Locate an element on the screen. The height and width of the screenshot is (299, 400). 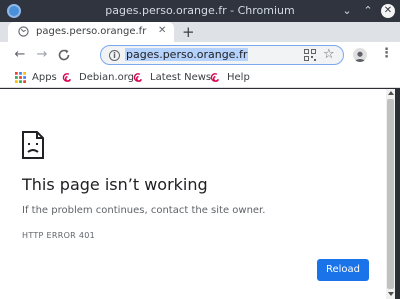
tab-close-icon: ✕ is located at coordinates (162, 30).